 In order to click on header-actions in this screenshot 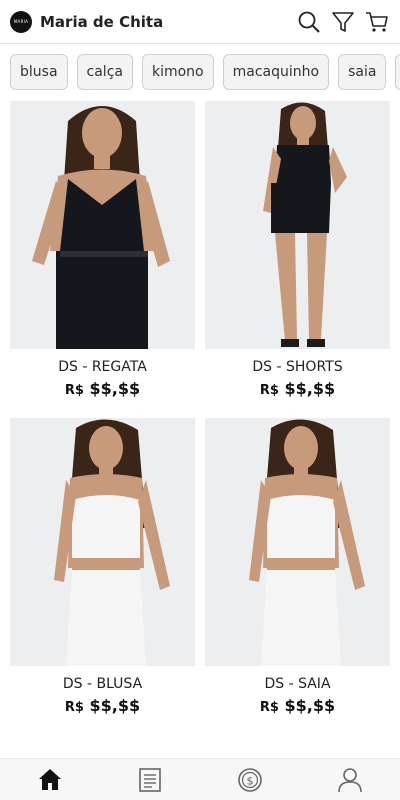, I will do `click(343, 22)`.